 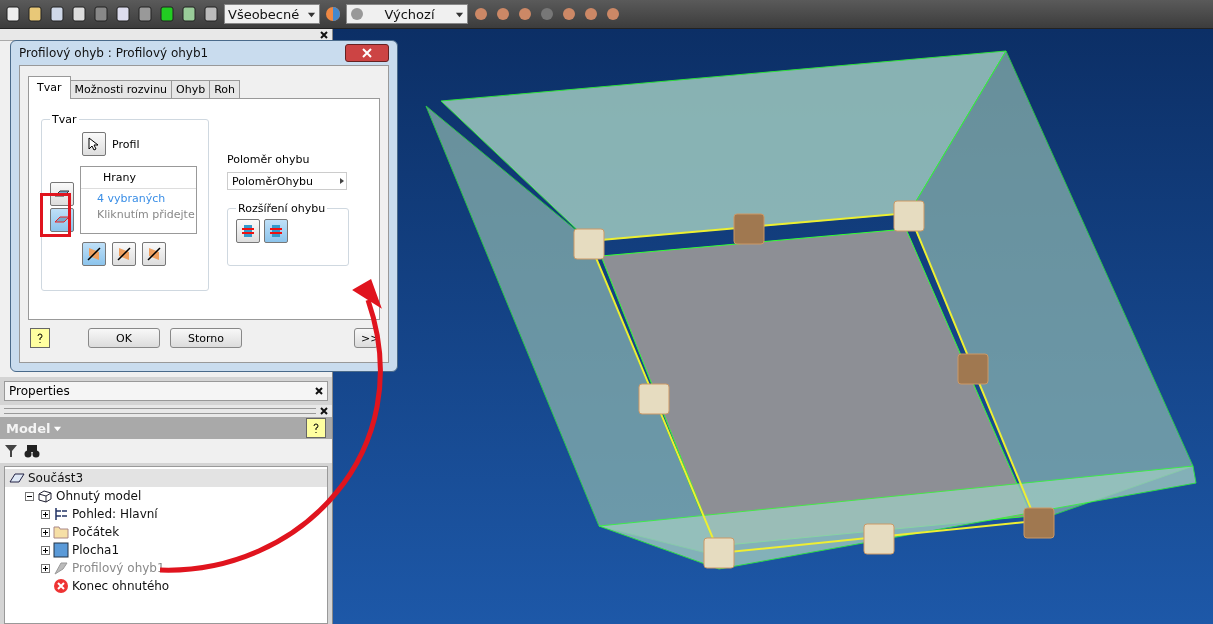 I want to click on tree-item: Počátek, so click(x=166, y=532).